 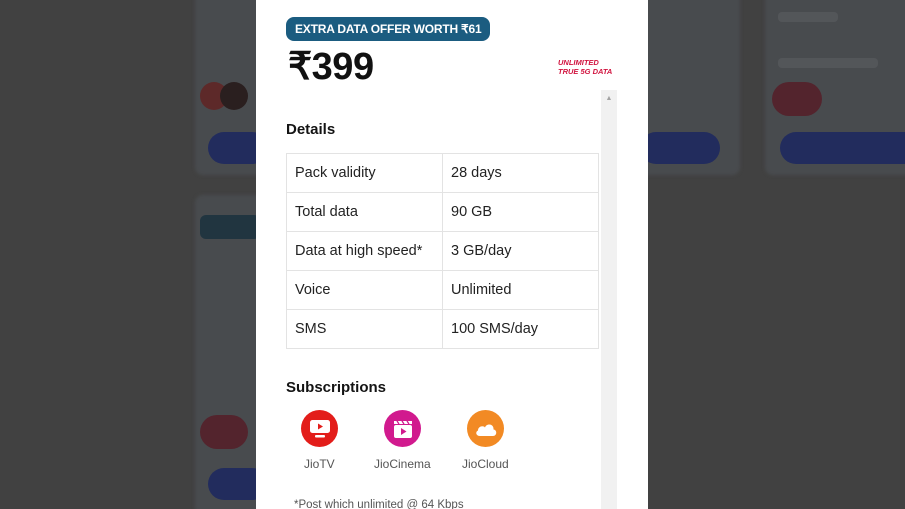 I want to click on details-heading: Details, so click(x=311, y=129).